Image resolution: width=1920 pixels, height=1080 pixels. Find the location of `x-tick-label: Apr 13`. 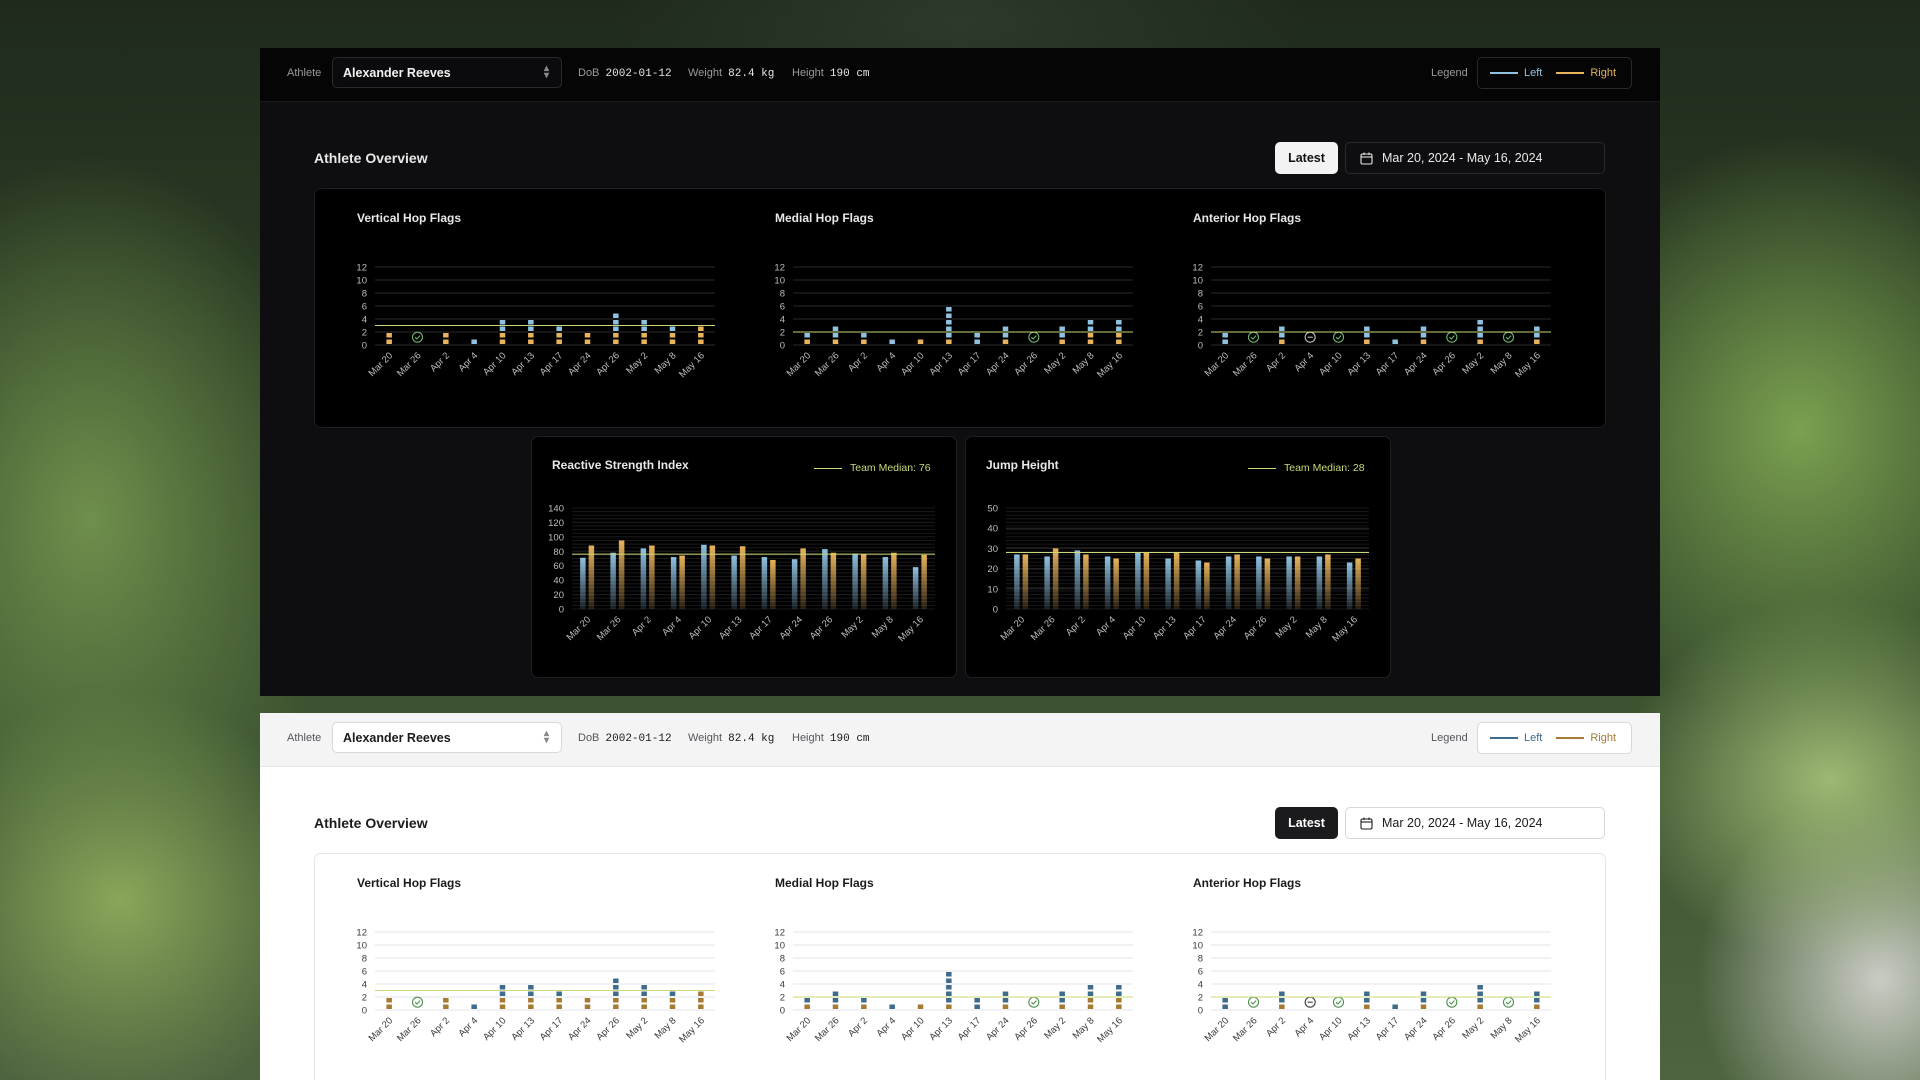

x-tick-label: Apr 13 is located at coordinates (523, 1029).